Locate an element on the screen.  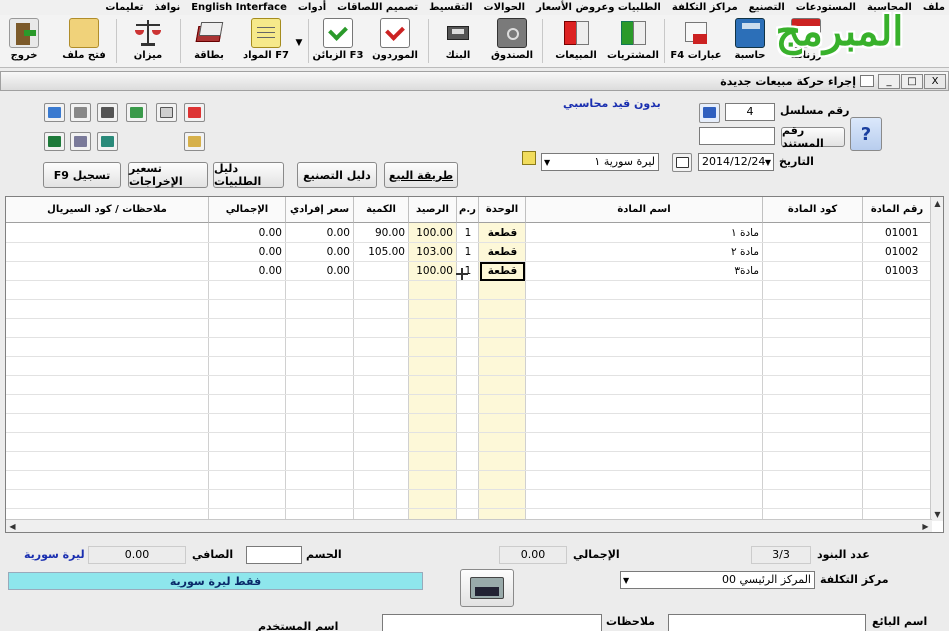
col-header-item-name: اسم المادة is located at coordinates (644, 210).